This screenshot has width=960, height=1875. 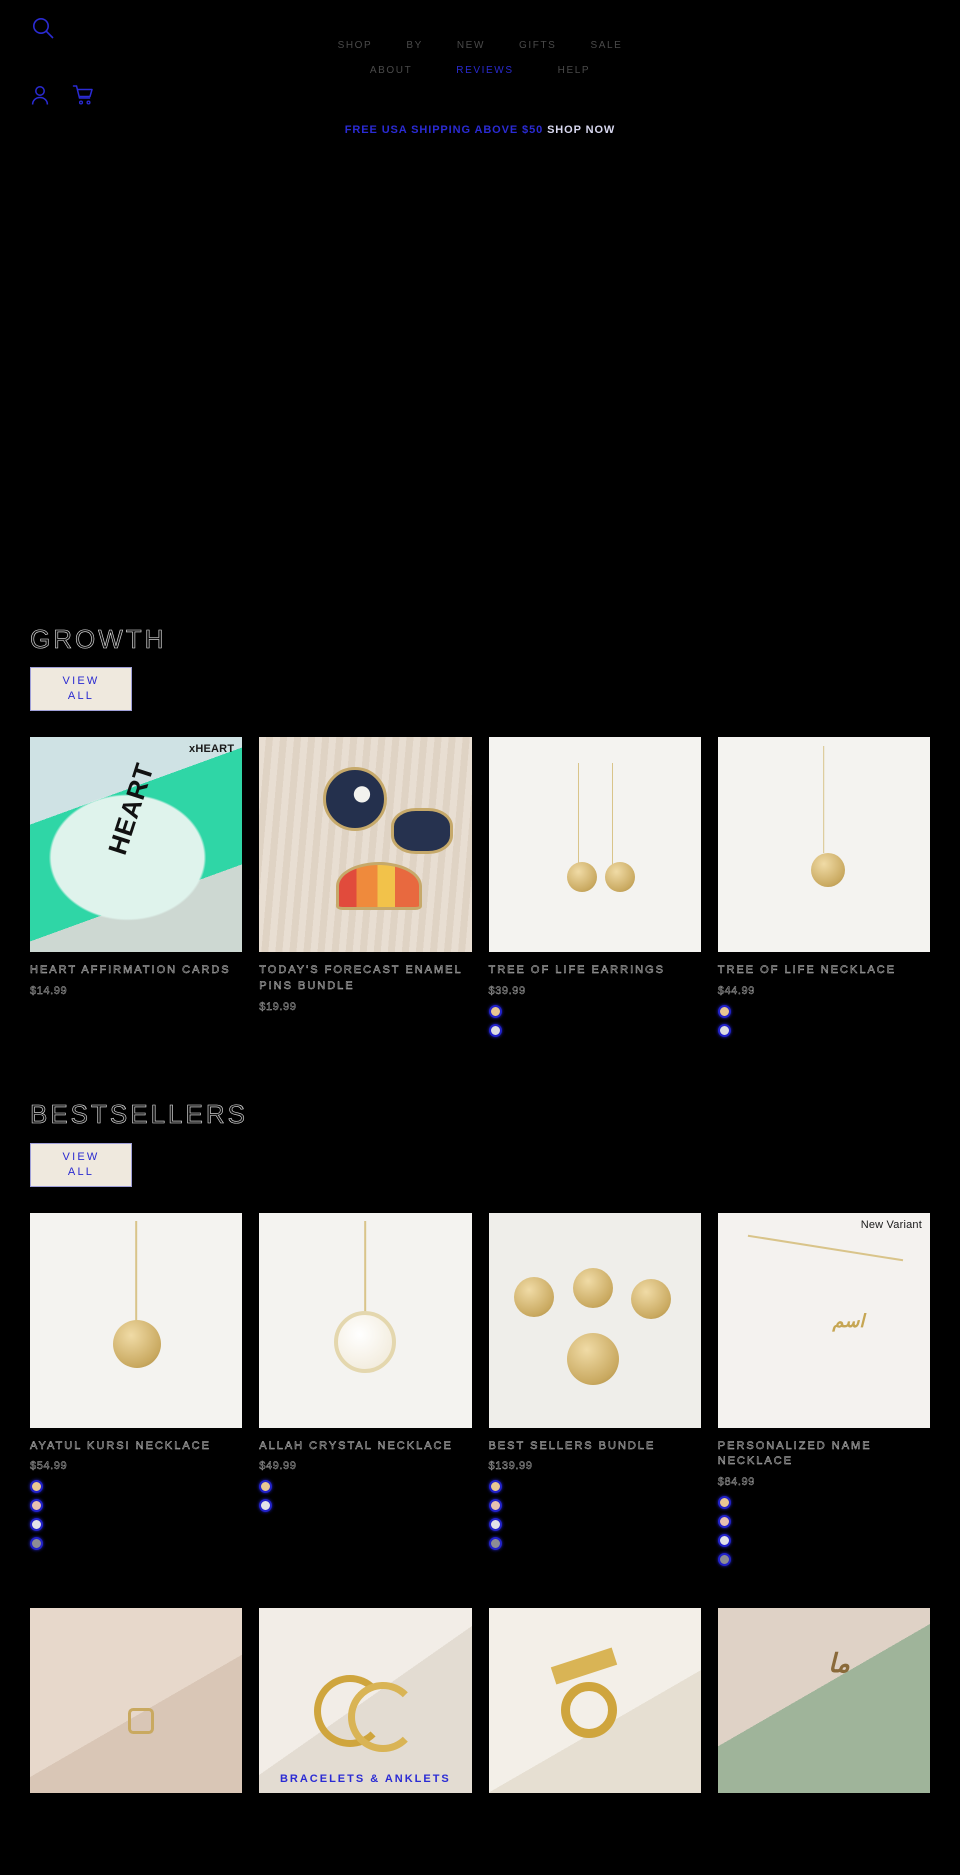 I want to click on product-card: TREE OF LIFE NECKLACE $44.99, so click(x=823, y=887).